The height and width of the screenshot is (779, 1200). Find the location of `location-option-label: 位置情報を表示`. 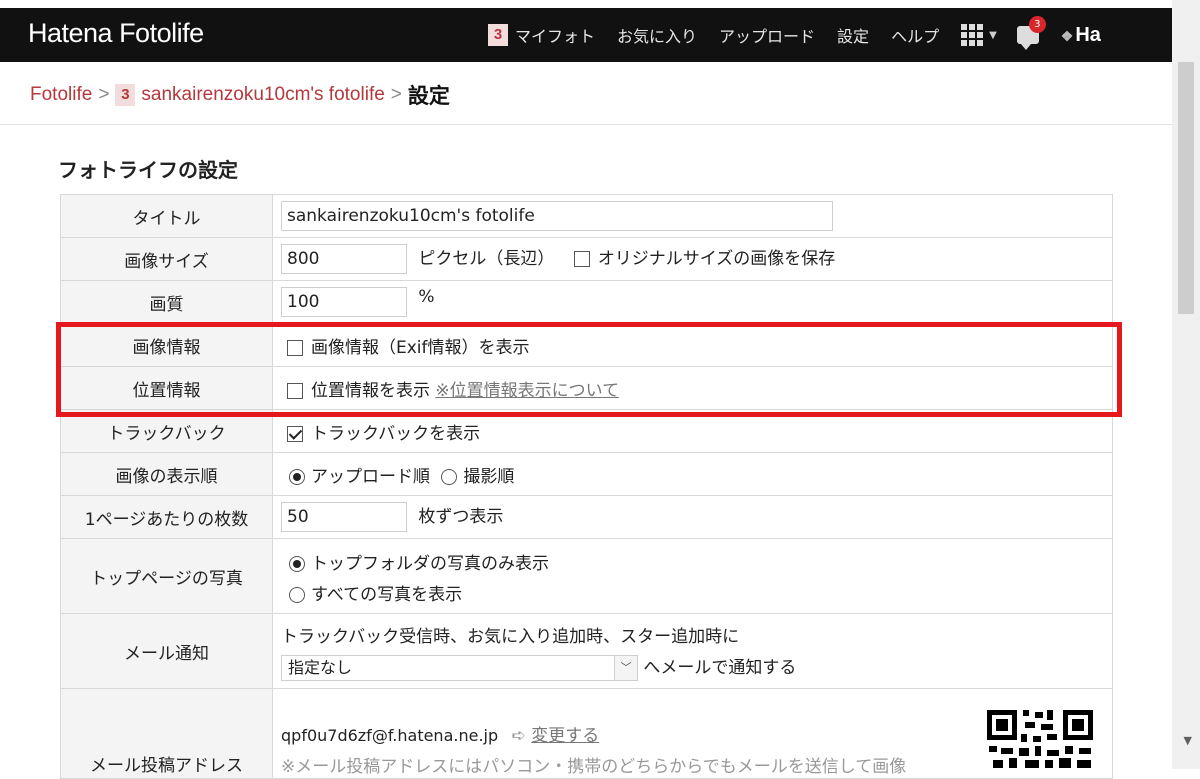

location-option-label: 位置情報を表示 is located at coordinates (370, 391).